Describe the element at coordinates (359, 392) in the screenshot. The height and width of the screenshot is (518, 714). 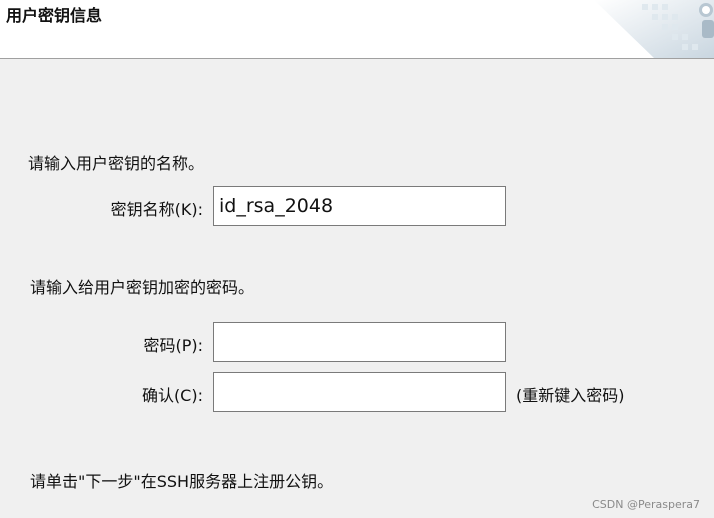
I see `confirm-password-input` at that location.